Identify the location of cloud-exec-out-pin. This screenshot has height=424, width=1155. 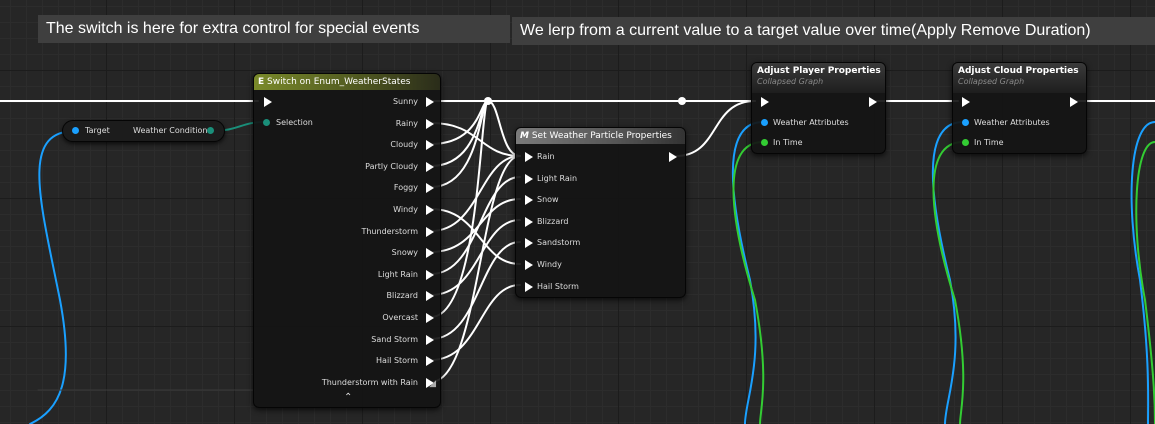
(1074, 102).